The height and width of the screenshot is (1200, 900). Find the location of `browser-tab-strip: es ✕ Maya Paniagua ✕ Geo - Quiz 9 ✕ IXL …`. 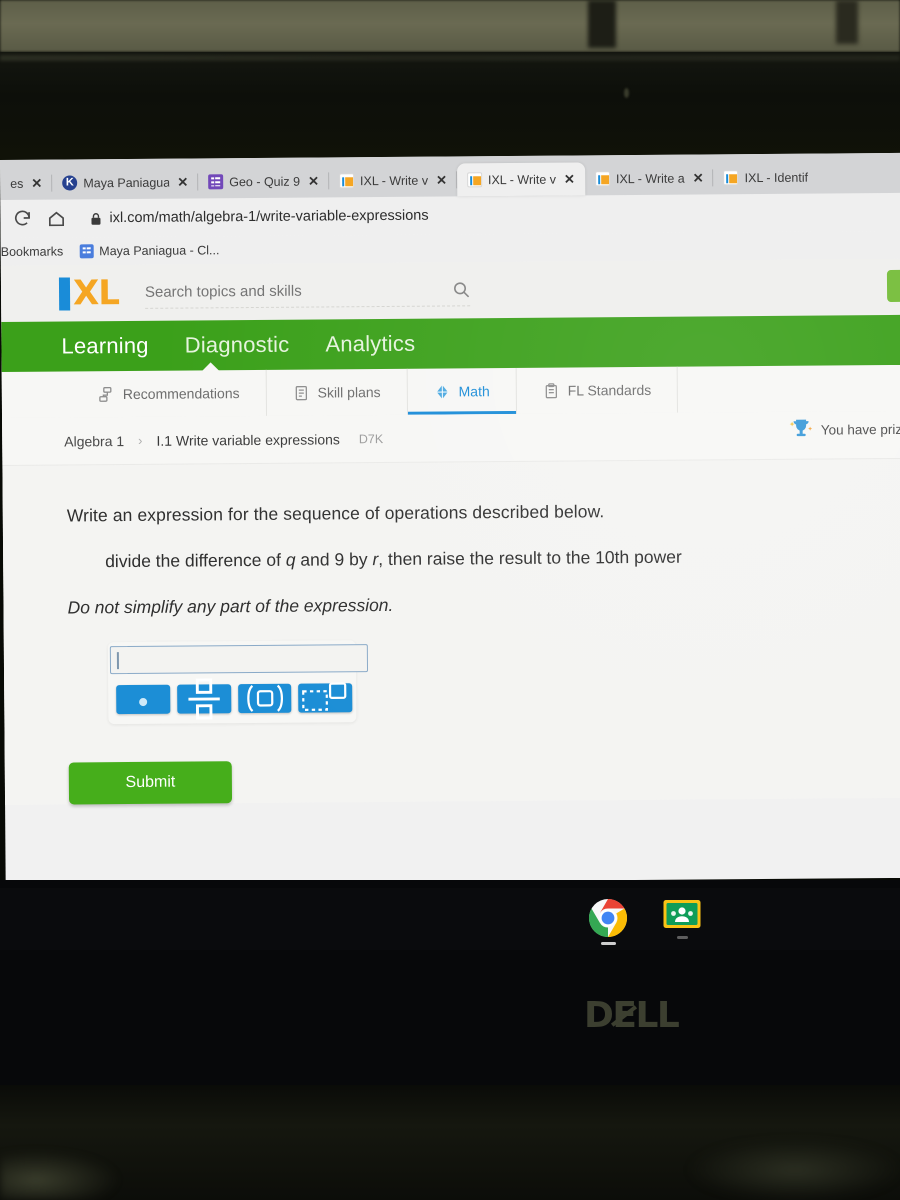

browser-tab-strip: es ✕ Maya Paniagua ✕ Geo - Quiz 9 ✕ IXL … is located at coordinates (450, 176).